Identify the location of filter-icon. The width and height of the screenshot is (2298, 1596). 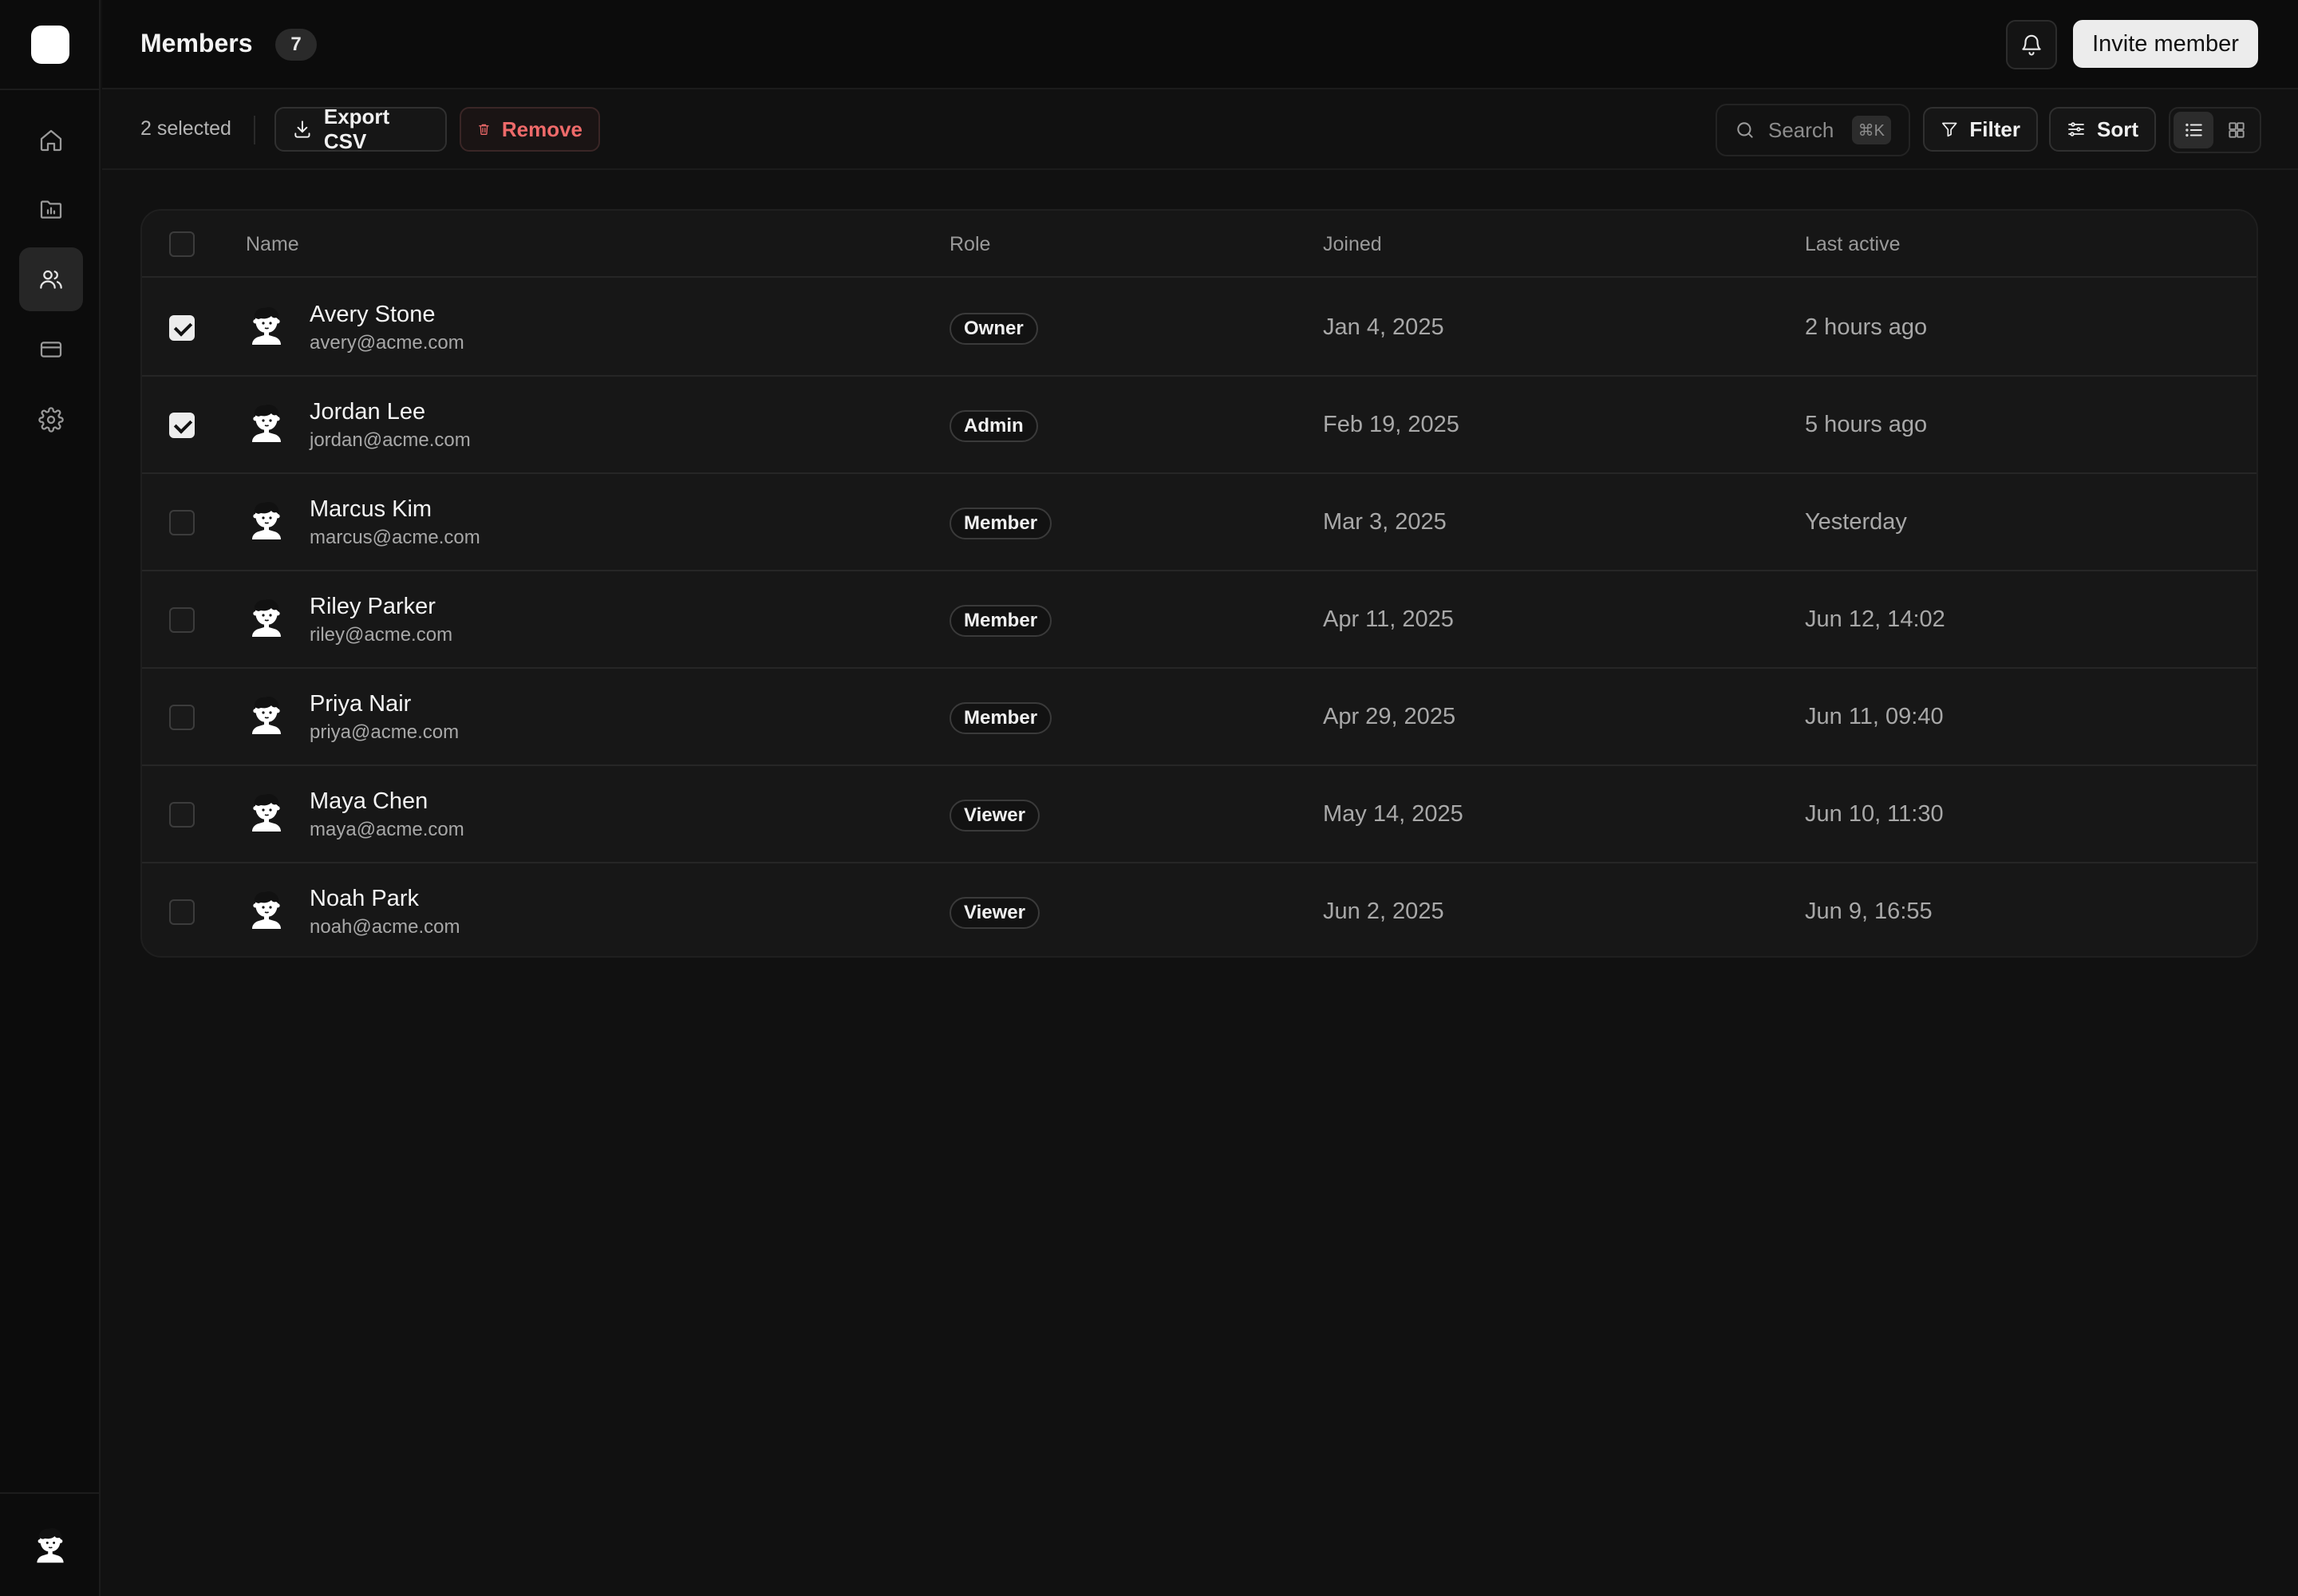
(1949, 129).